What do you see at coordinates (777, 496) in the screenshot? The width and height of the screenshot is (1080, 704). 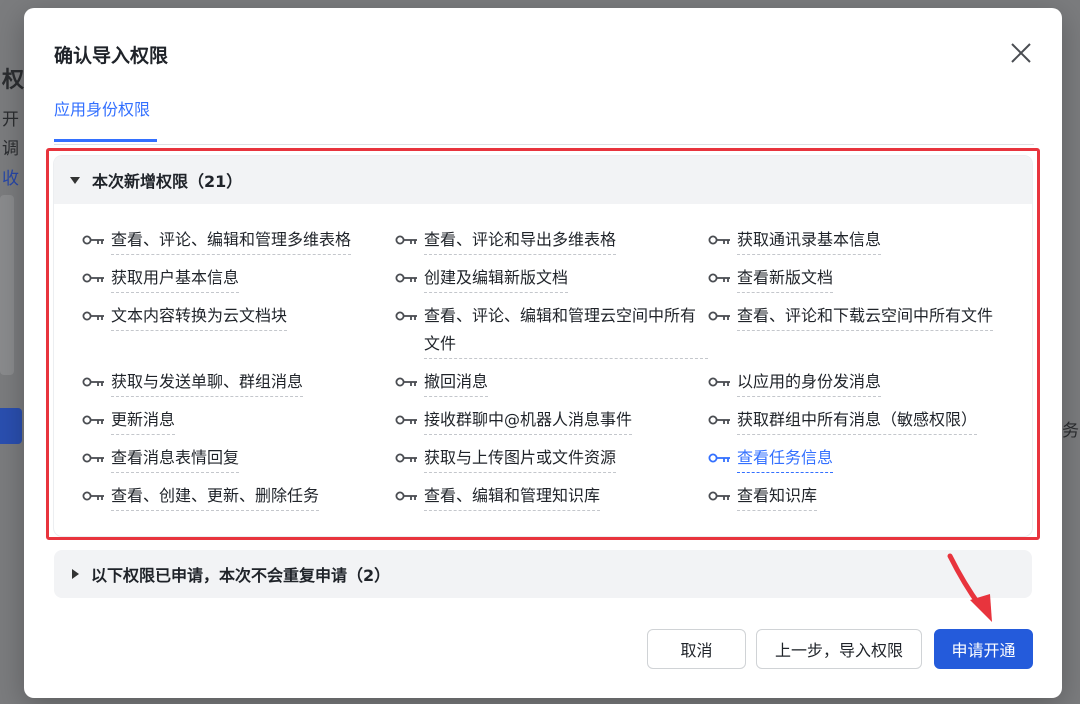 I see `permission-label: 查看知识库` at bounding box center [777, 496].